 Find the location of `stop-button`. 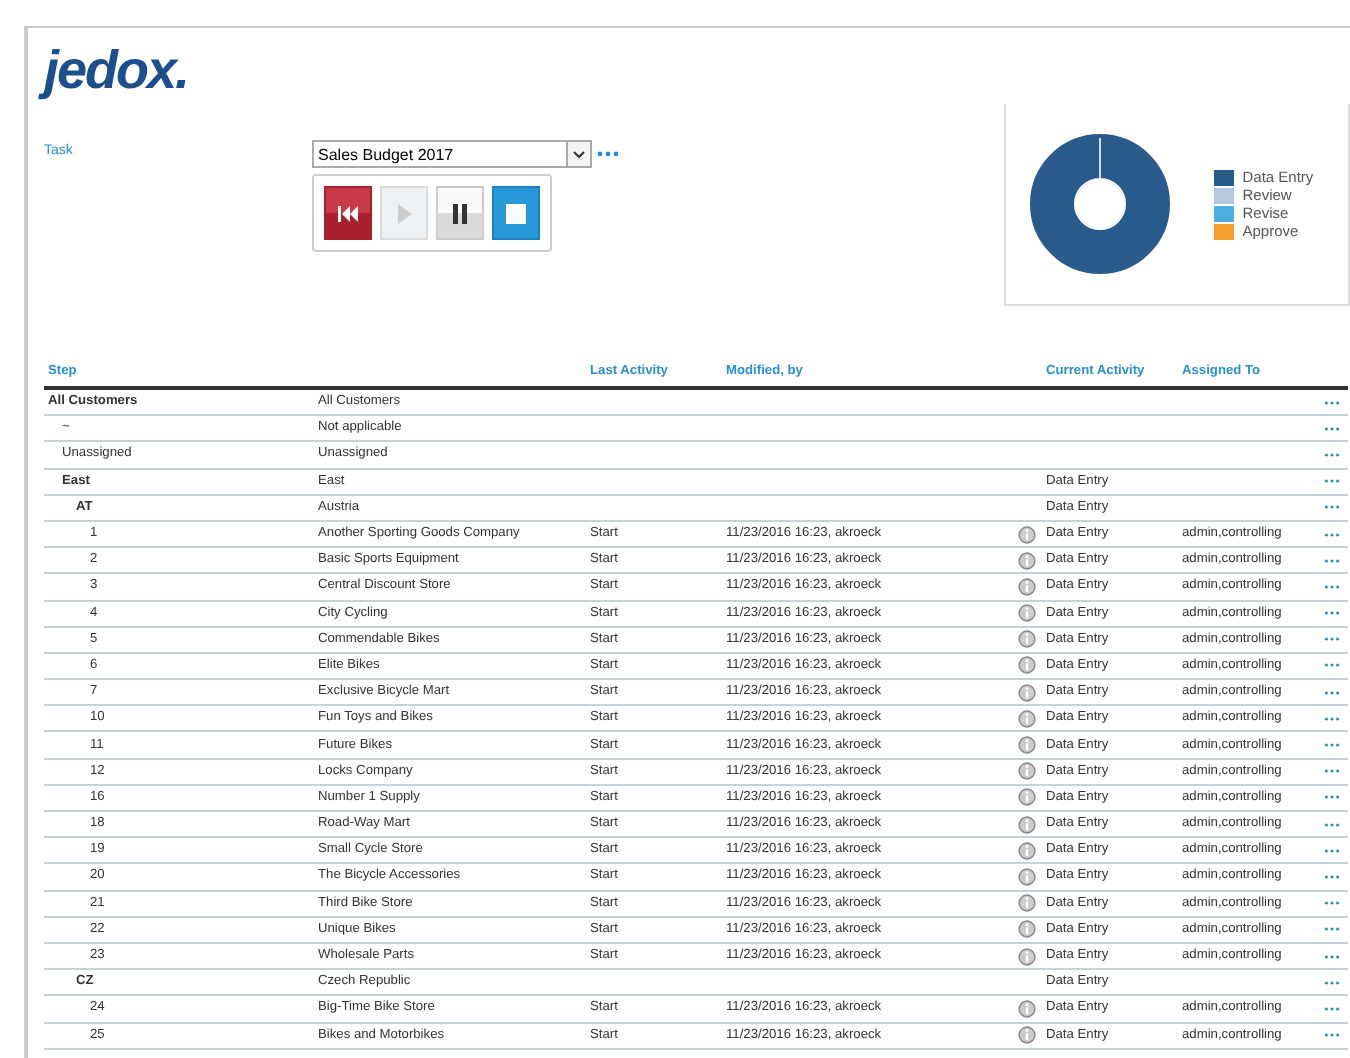

stop-button is located at coordinates (516, 213).